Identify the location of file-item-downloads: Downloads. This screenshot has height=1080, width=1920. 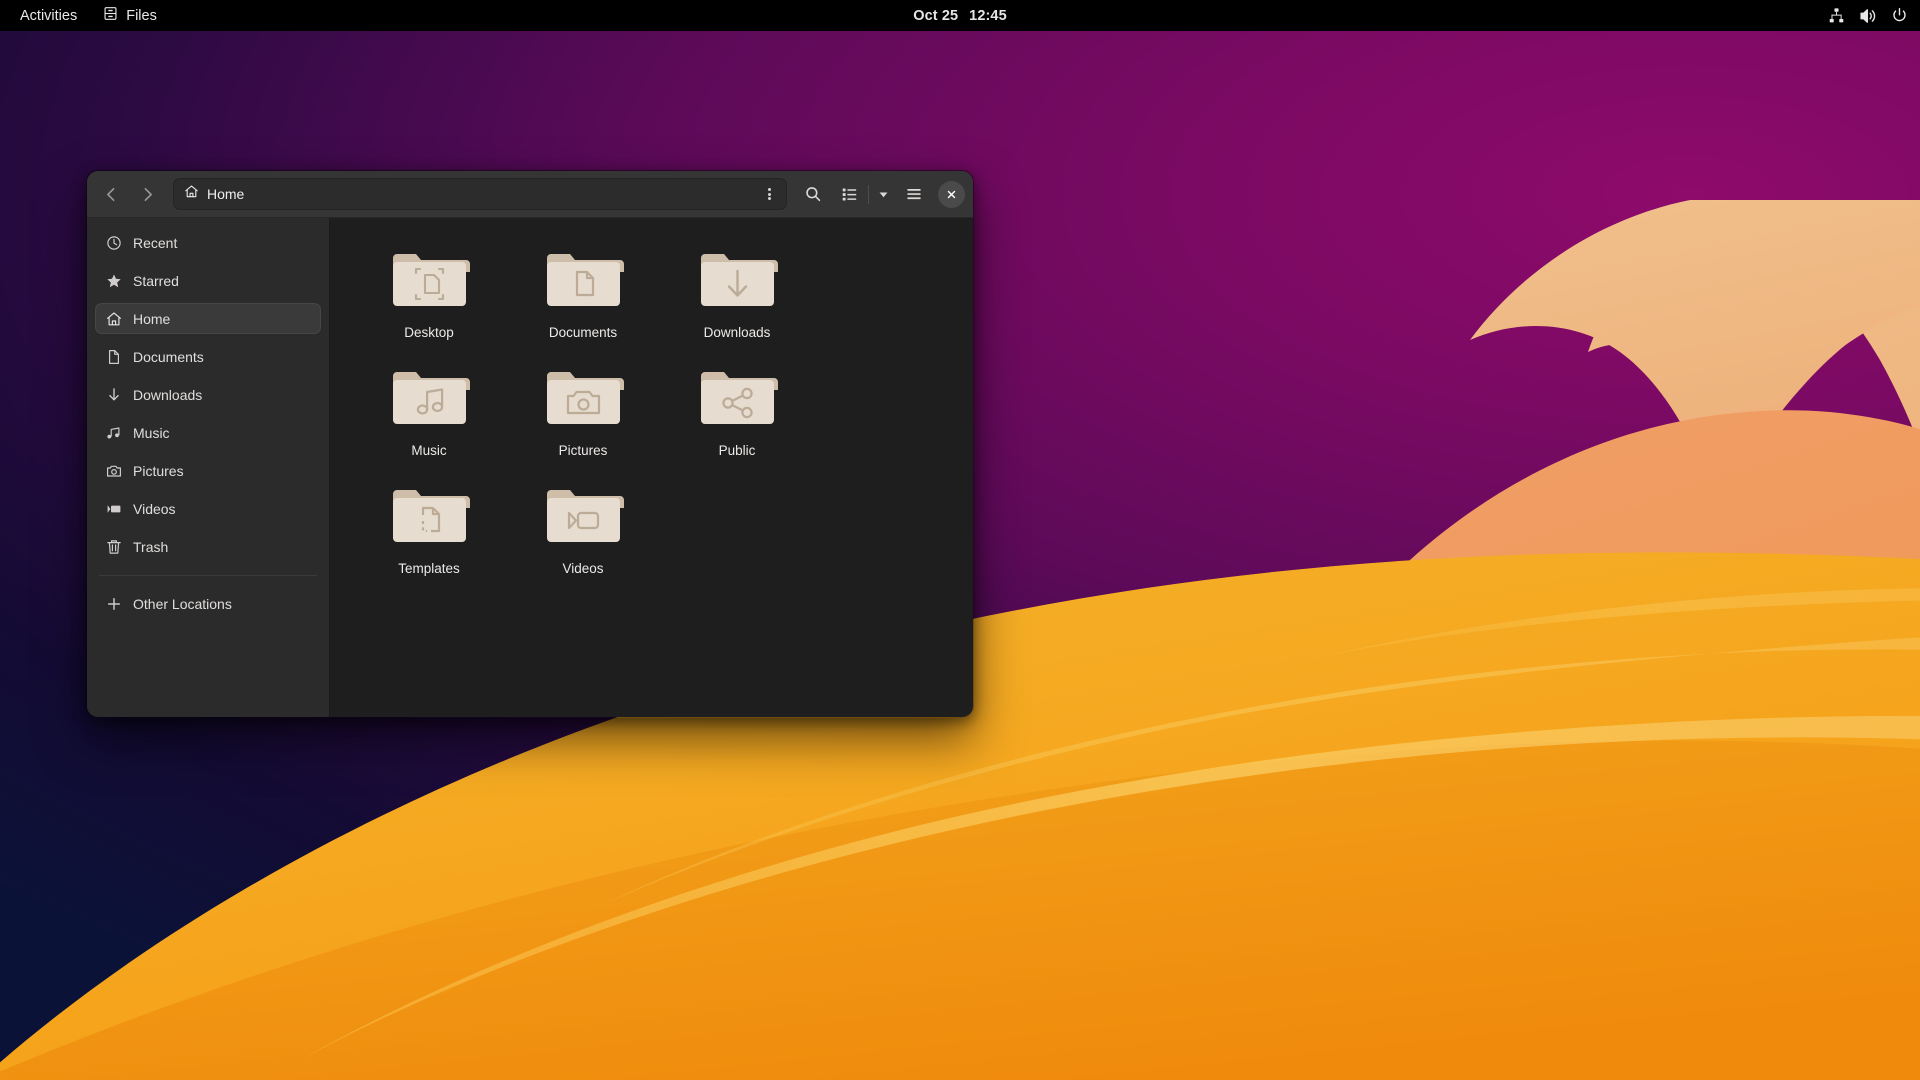
(737, 293).